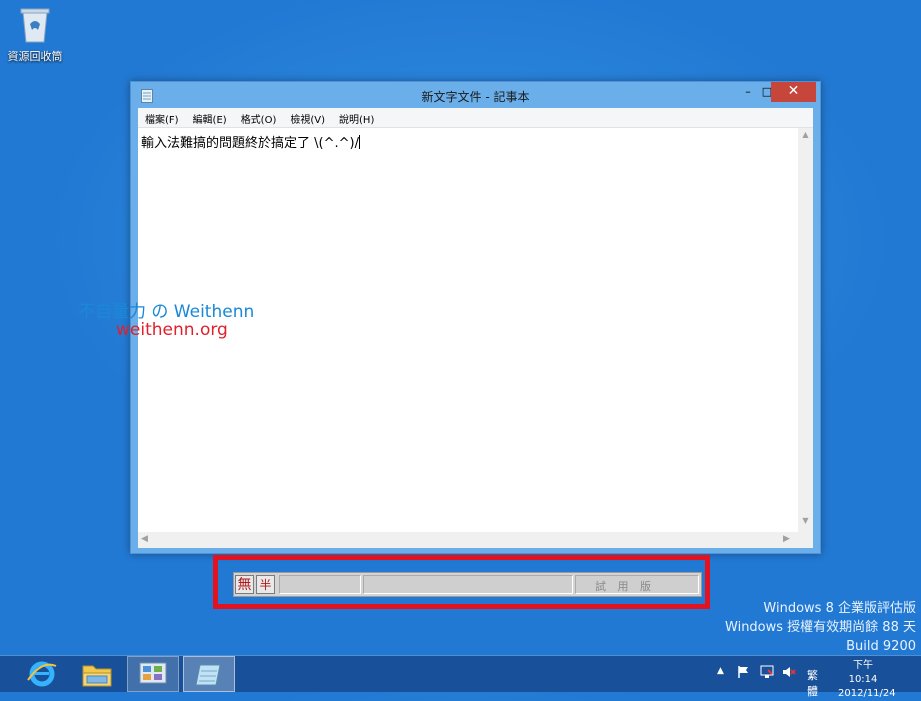 The width and height of the screenshot is (921, 701). What do you see at coordinates (805, 540) in the screenshot?
I see `resize-grip` at bounding box center [805, 540].